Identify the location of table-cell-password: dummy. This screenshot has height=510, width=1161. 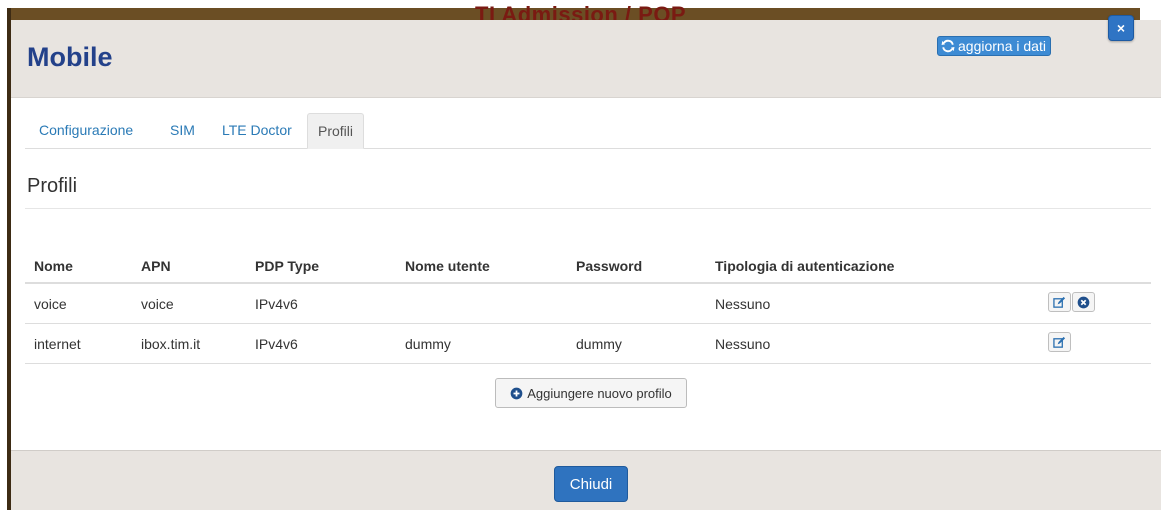
(599, 344).